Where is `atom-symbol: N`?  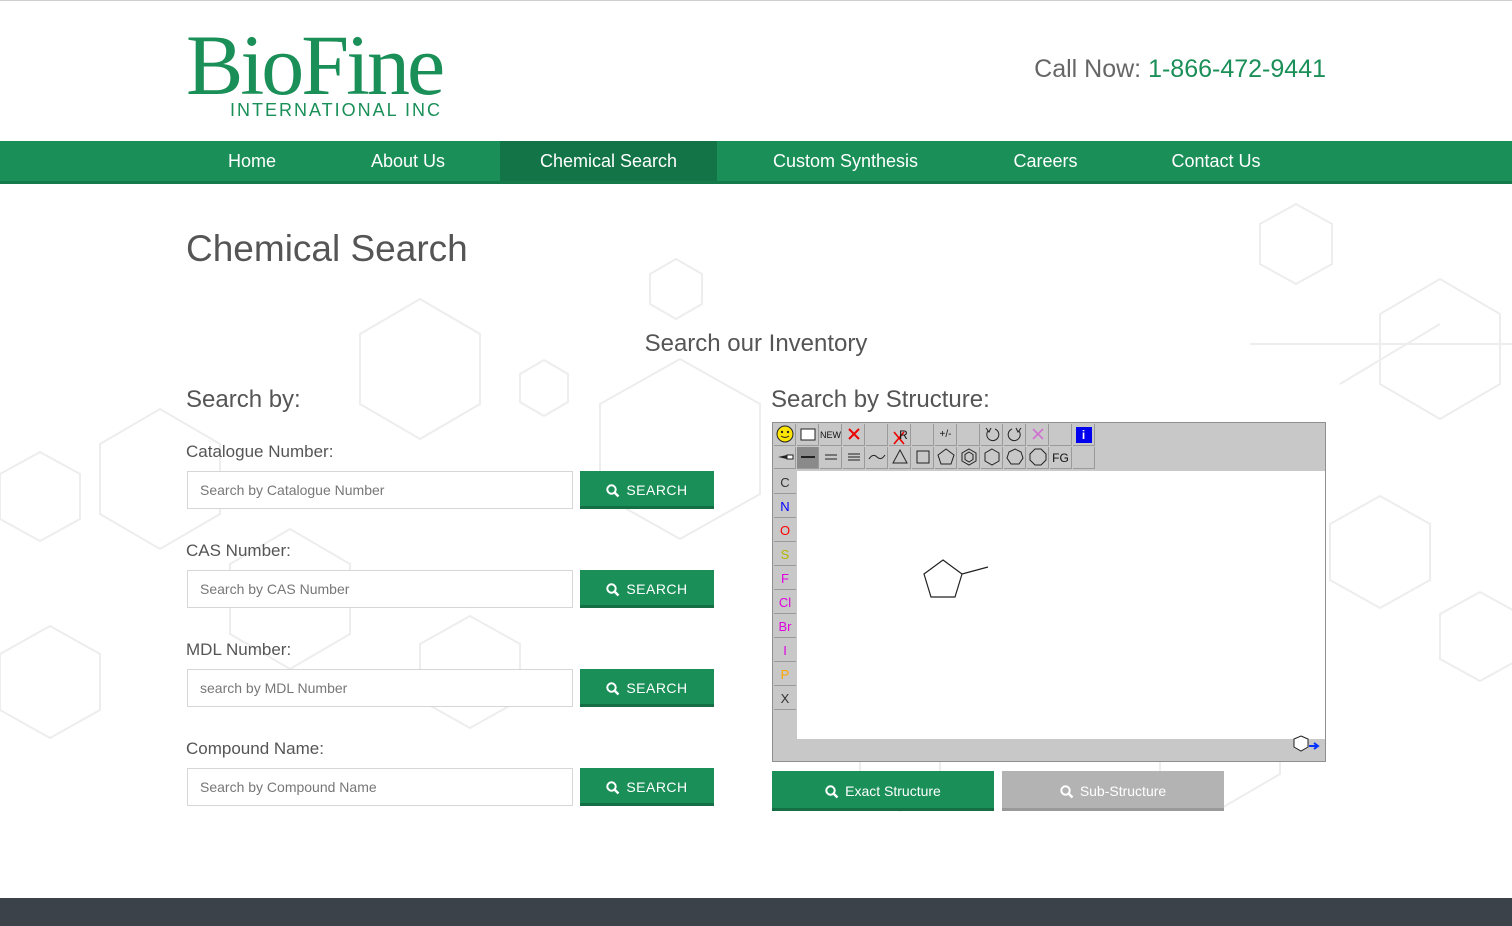
atom-symbol: N is located at coordinates (785, 506).